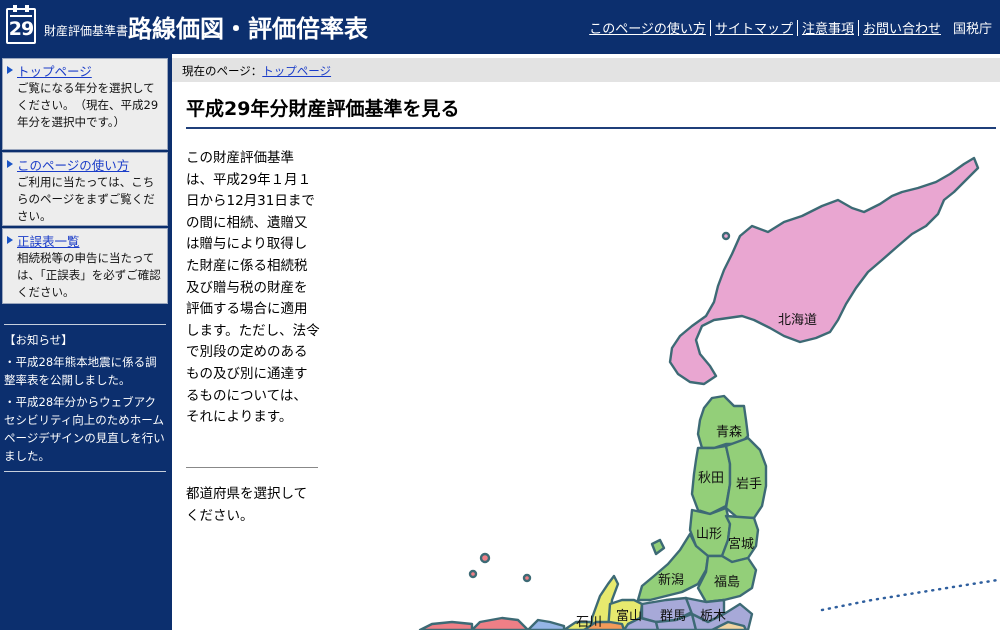  What do you see at coordinates (500, 623) in the screenshot?
I see `pref-tottori` at bounding box center [500, 623].